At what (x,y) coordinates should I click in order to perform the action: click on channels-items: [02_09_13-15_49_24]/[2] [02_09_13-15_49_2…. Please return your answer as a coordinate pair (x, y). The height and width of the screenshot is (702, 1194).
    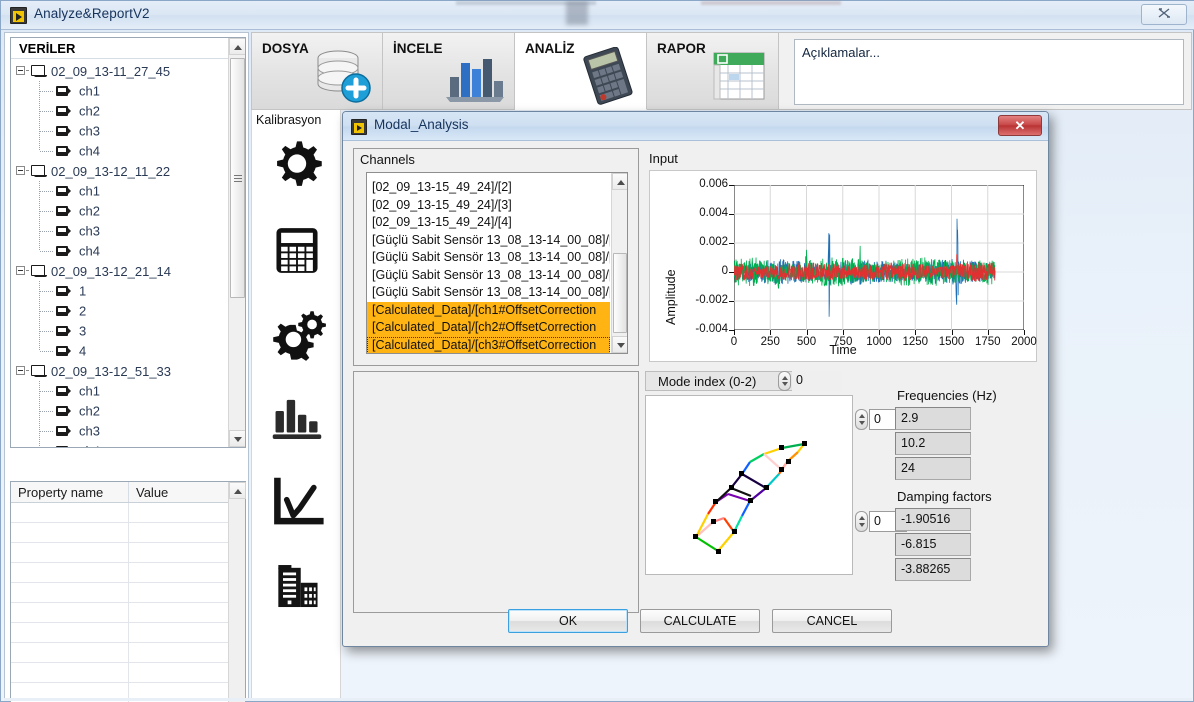
    Looking at the image, I should click on (488, 266).